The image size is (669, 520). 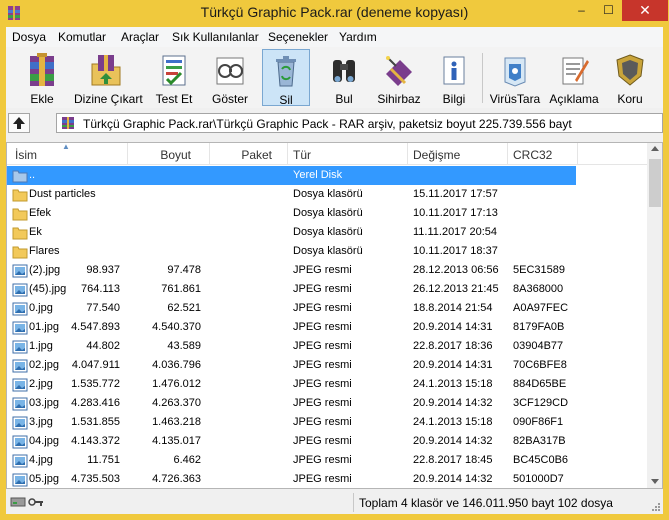 I want to click on rar-archive-icon, so click(x=68, y=123).